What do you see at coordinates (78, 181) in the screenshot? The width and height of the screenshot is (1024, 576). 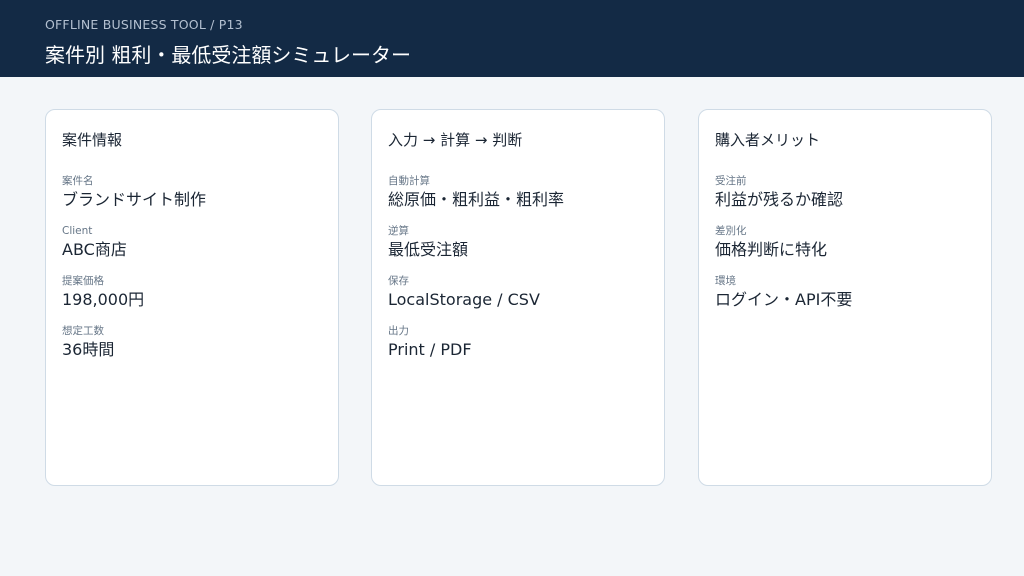 I see `field-label: 案件名` at bounding box center [78, 181].